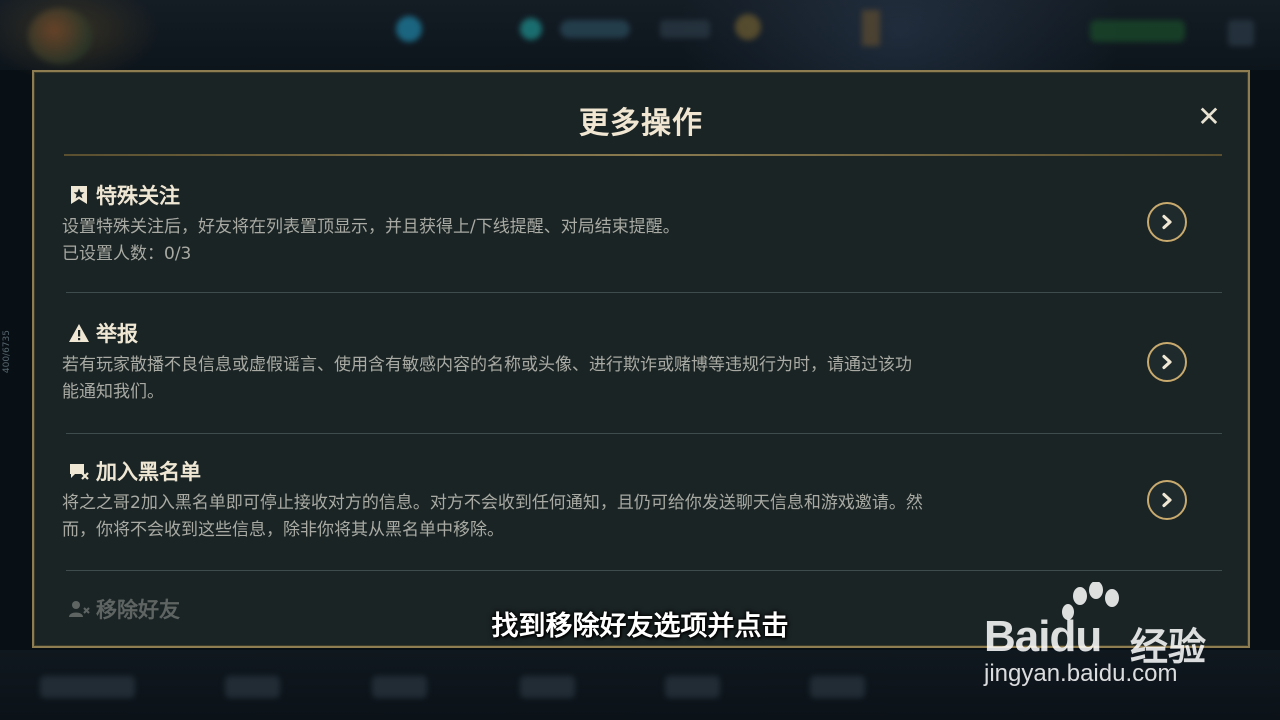 This screenshot has width=1280, height=720. I want to click on star-bookmark-icon, so click(79, 195).